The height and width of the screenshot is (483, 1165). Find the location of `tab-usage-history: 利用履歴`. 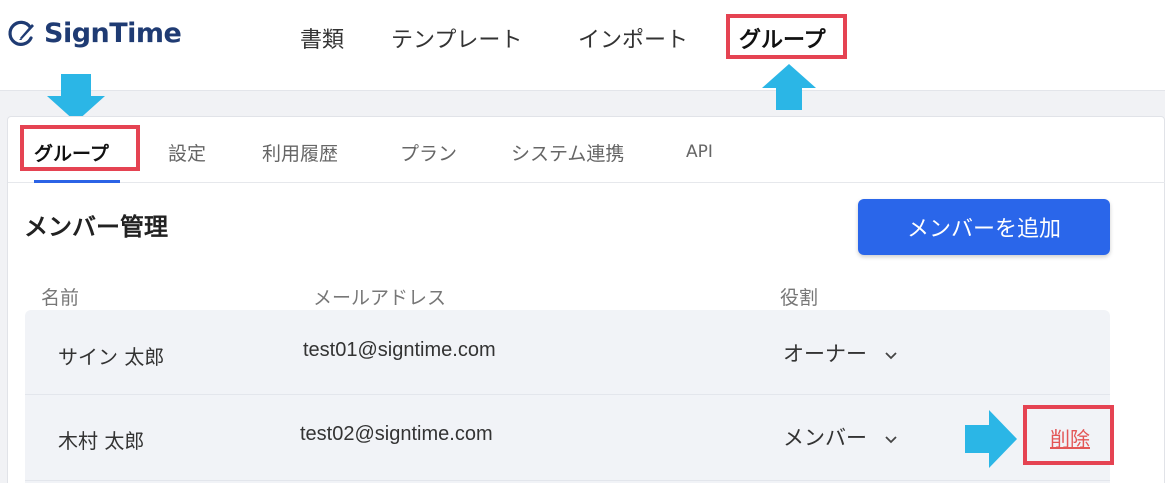

tab-usage-history: 利用履歴 is located at coordinates (300, 152).